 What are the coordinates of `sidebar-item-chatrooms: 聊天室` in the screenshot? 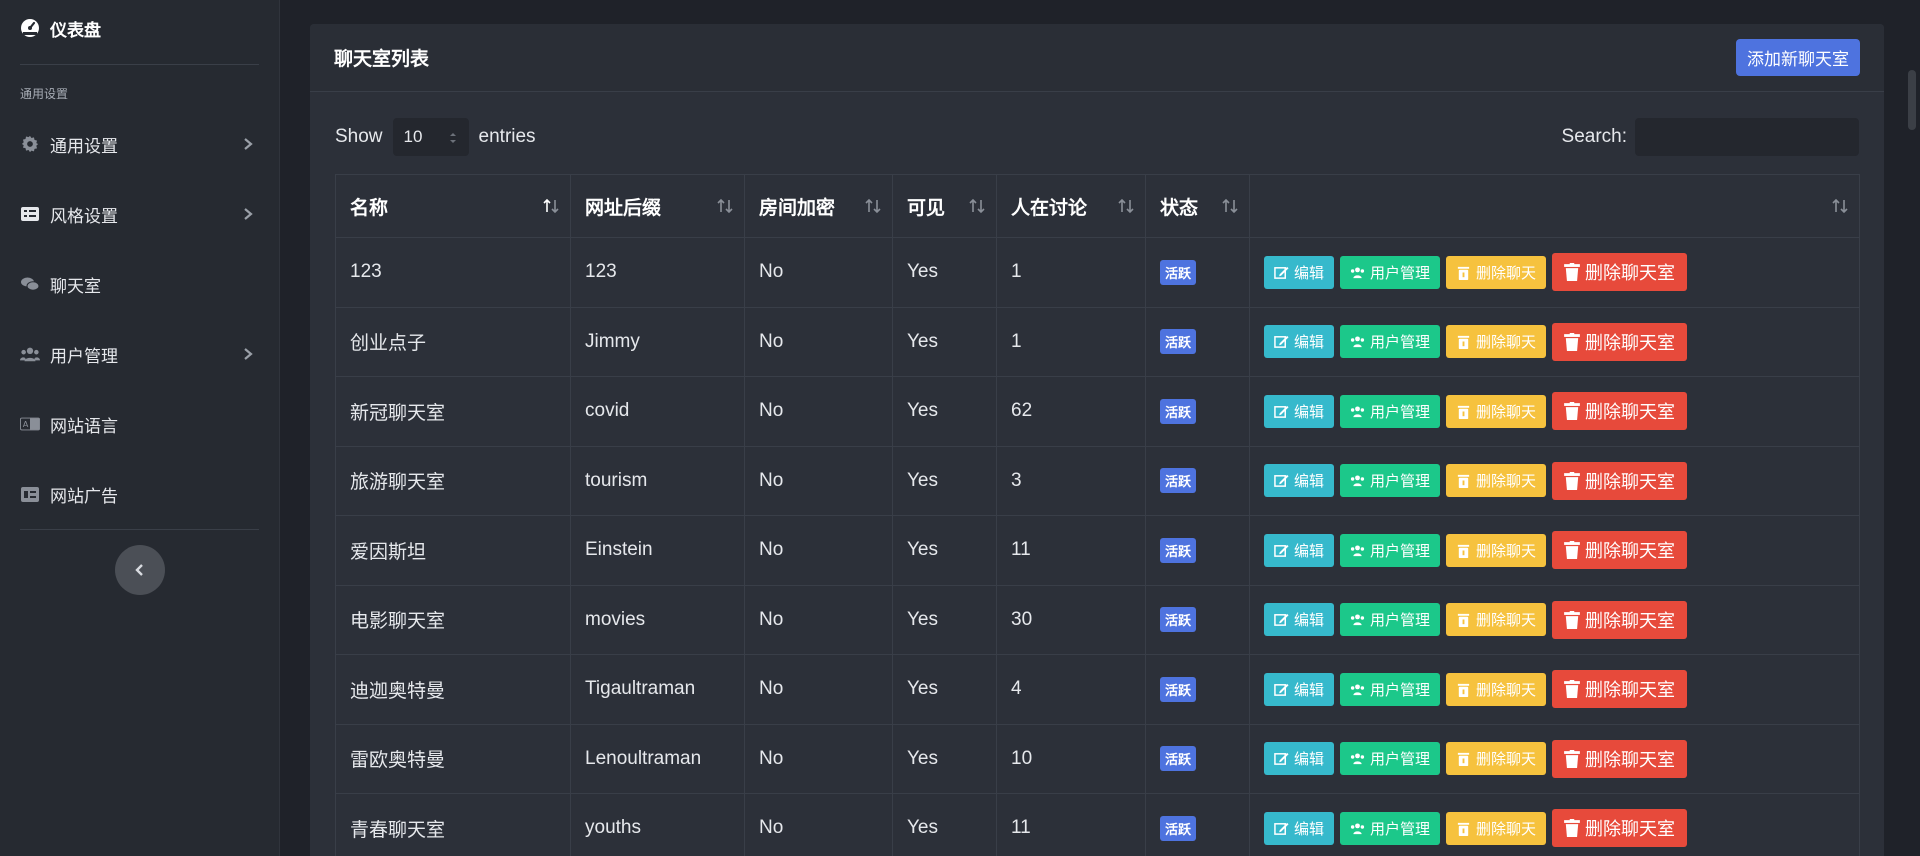 It's located at (139, 284).